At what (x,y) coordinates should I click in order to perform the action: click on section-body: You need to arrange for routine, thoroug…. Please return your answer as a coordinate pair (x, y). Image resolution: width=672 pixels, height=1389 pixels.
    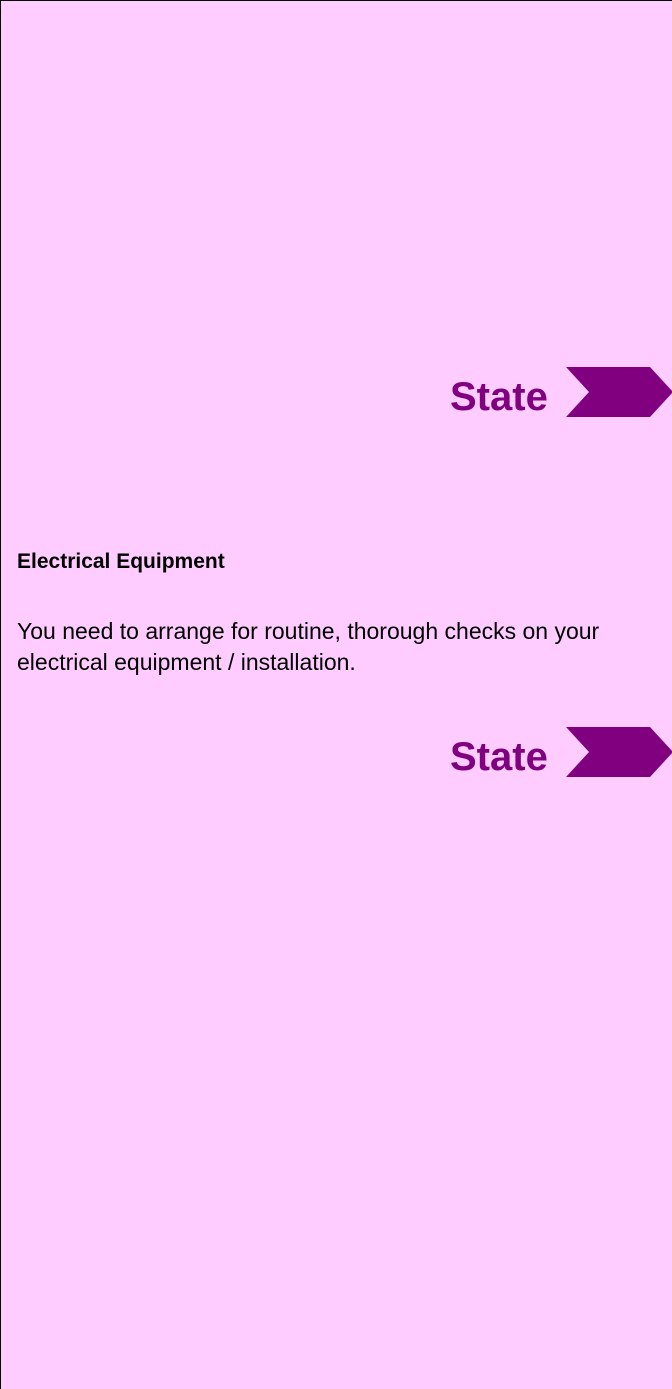
    Looking at the image, I should click on (308, 646).